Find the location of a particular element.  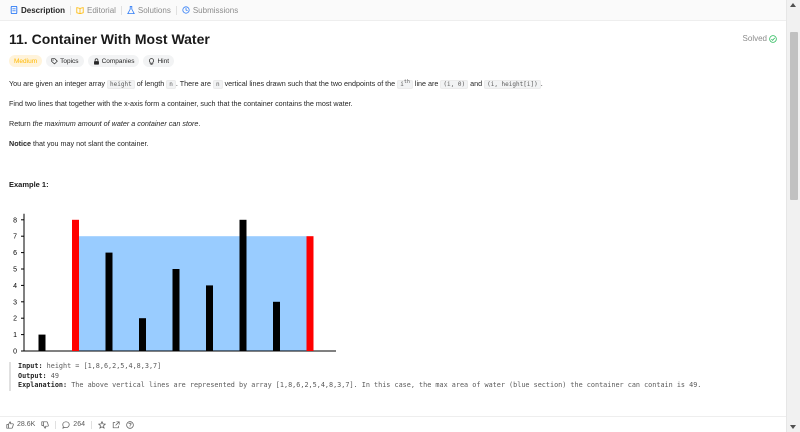

thumbs-down-icon is located at coordinates (45, 424).